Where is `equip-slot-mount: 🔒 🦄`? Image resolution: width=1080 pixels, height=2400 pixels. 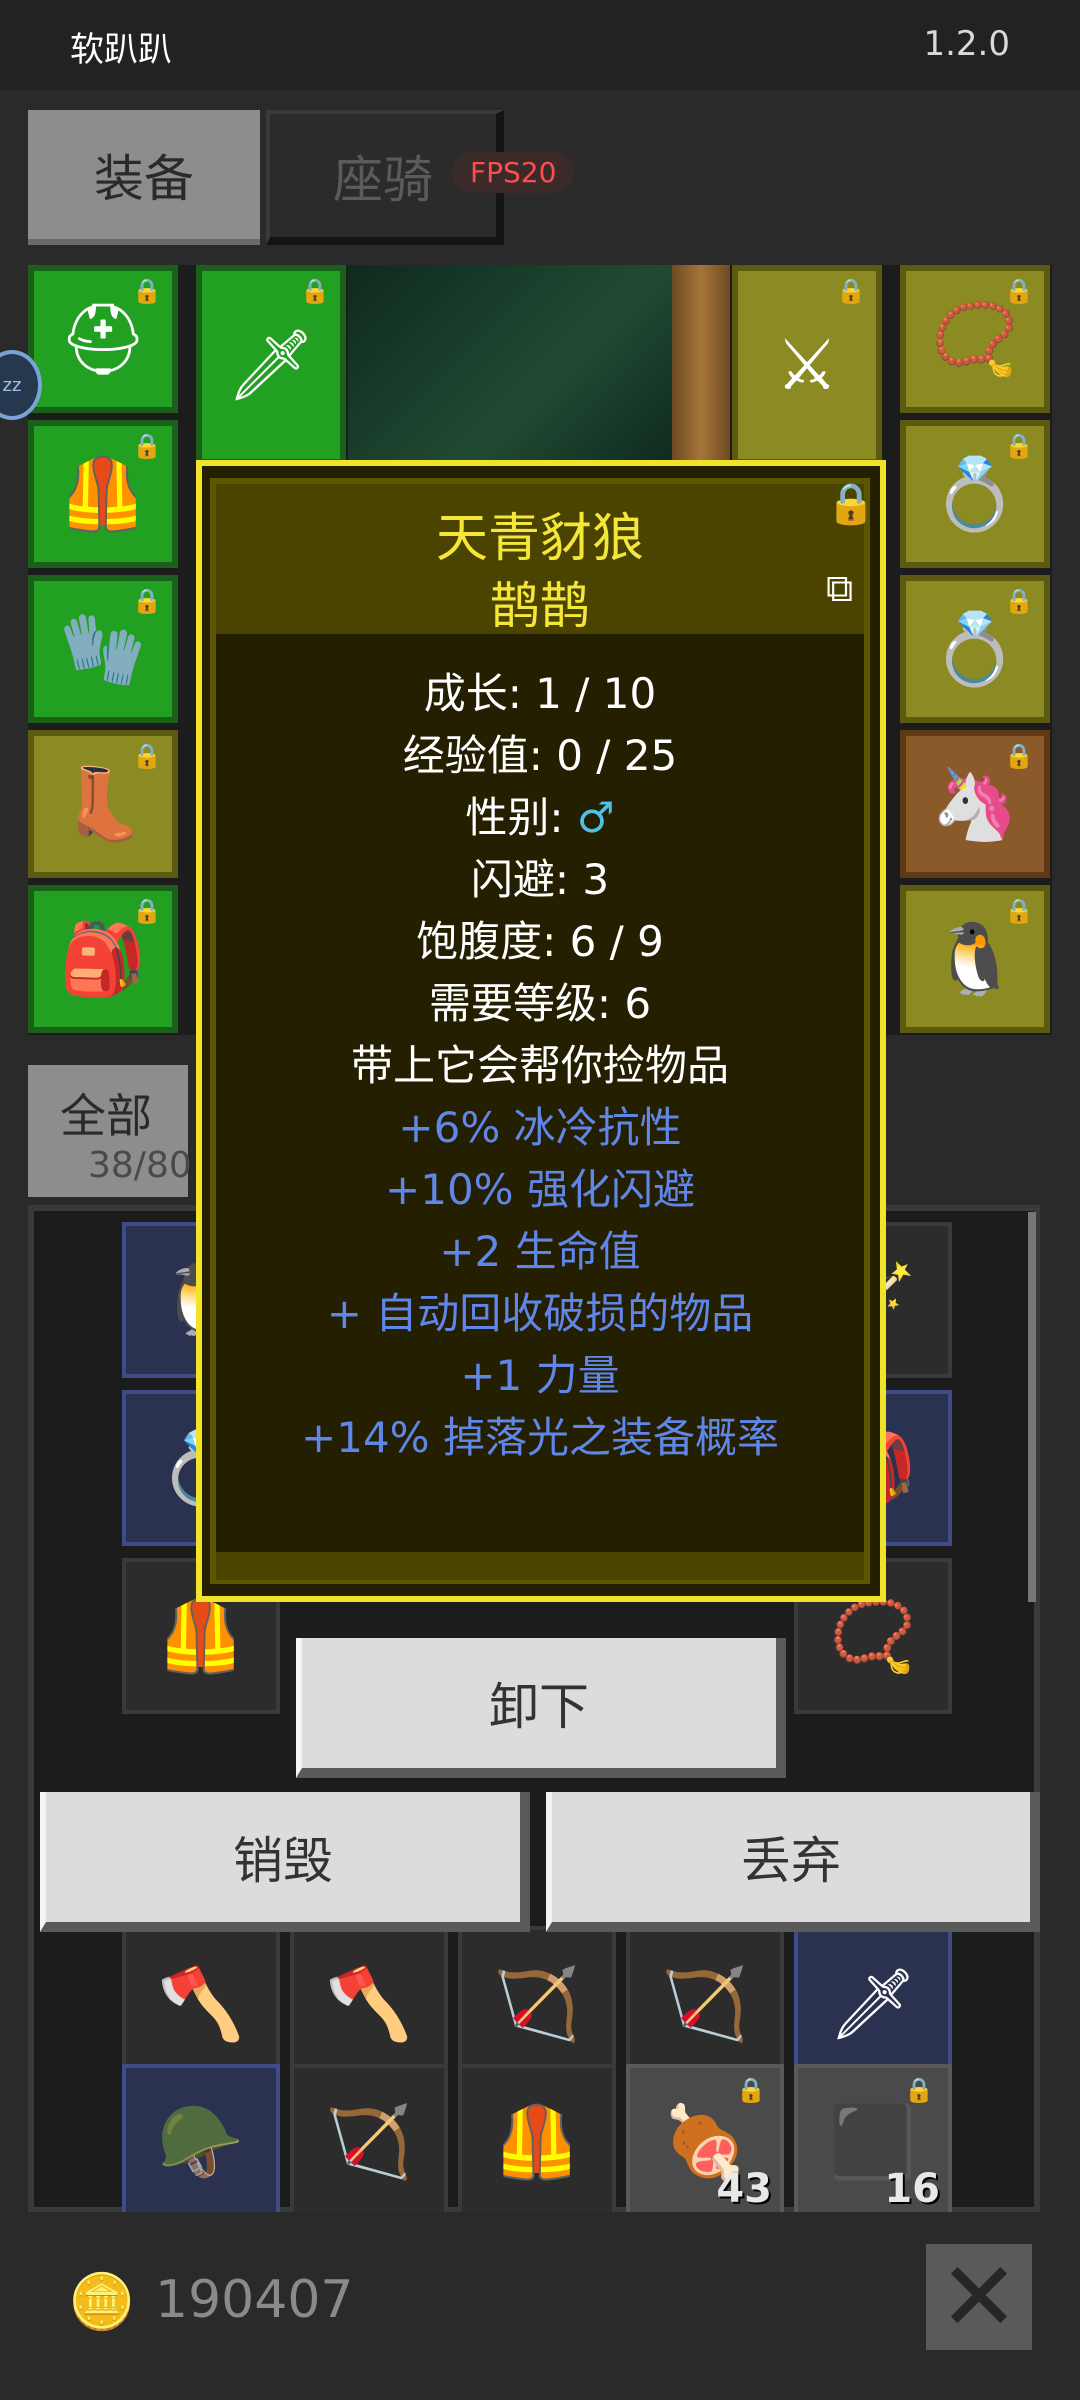
equip-slot-mount: 🔒 🦄 is located at coordinates (975, 804).